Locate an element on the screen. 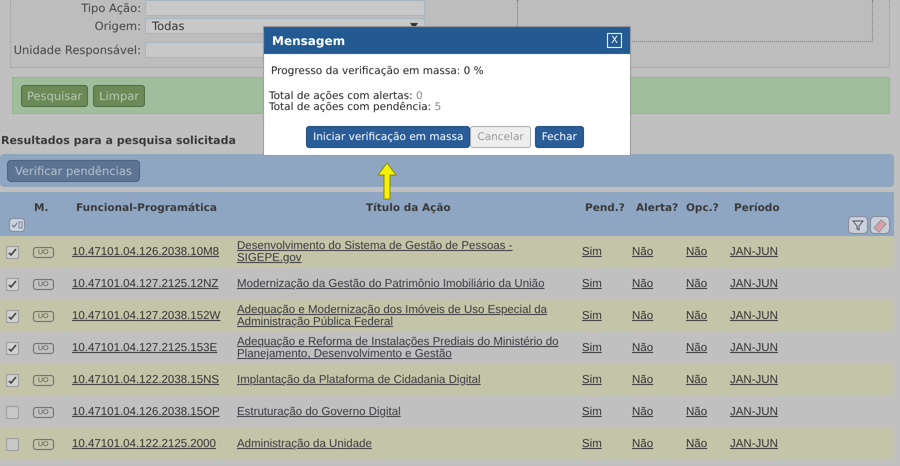 The width and height of the screenshot is (900, 466). column-header: Funcional-Programática is located at coordinates (146, 207).